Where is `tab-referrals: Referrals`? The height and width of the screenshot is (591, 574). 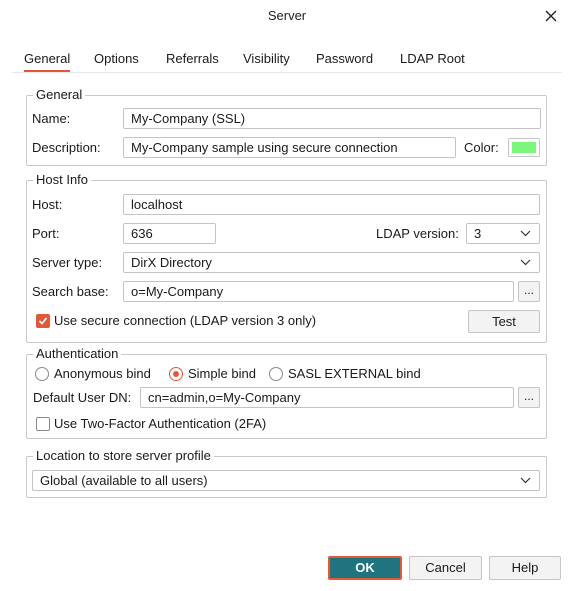
tab-referrals: Referrals is located at coordinates (192, 59).